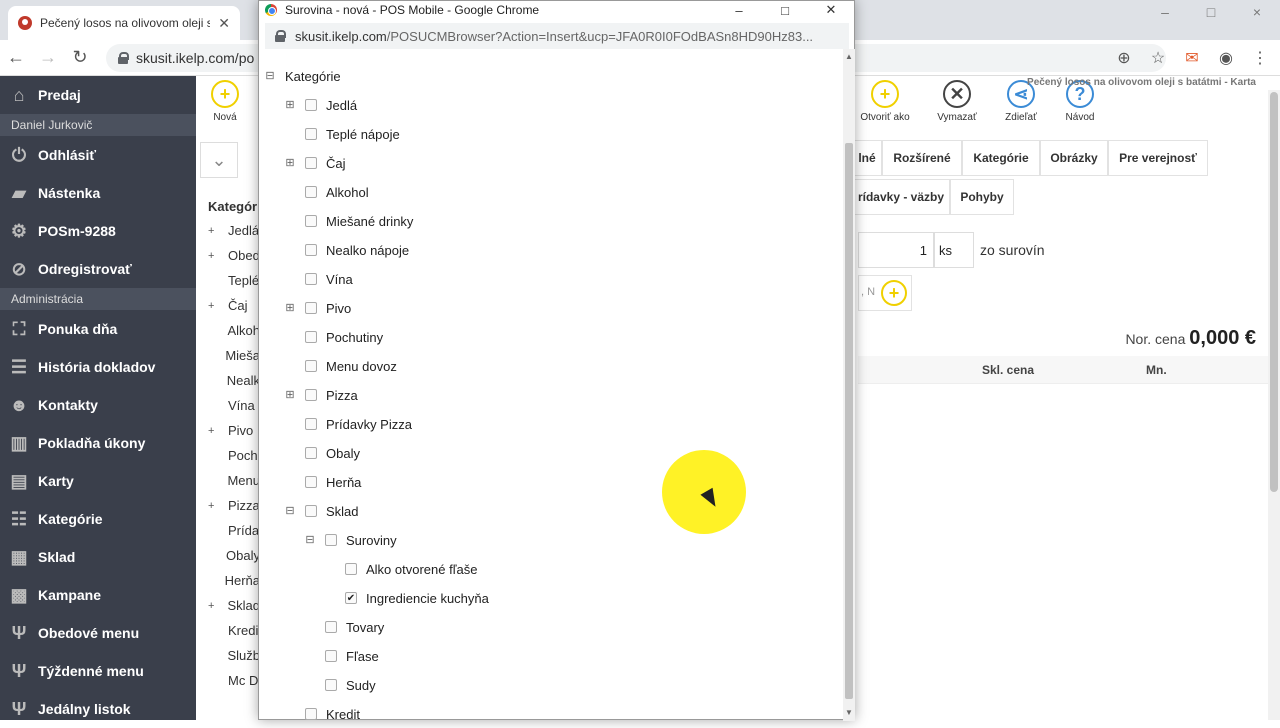 The image size is (1280, 728). Describe the element at coordinates (1274, 405) in the screenshot. I see `page-scrollbar` at that location.